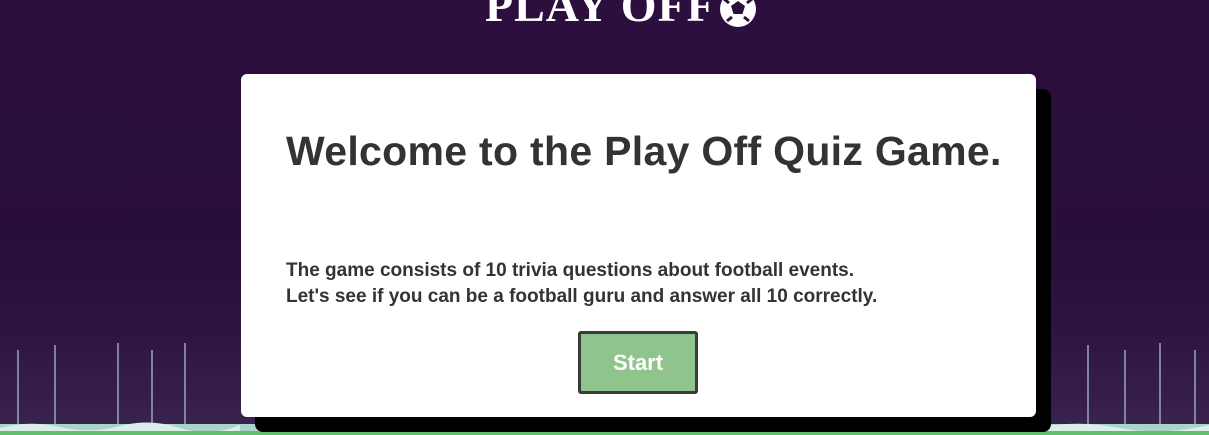  I want to click on logo: PLAY OFF, so click(621, 17).